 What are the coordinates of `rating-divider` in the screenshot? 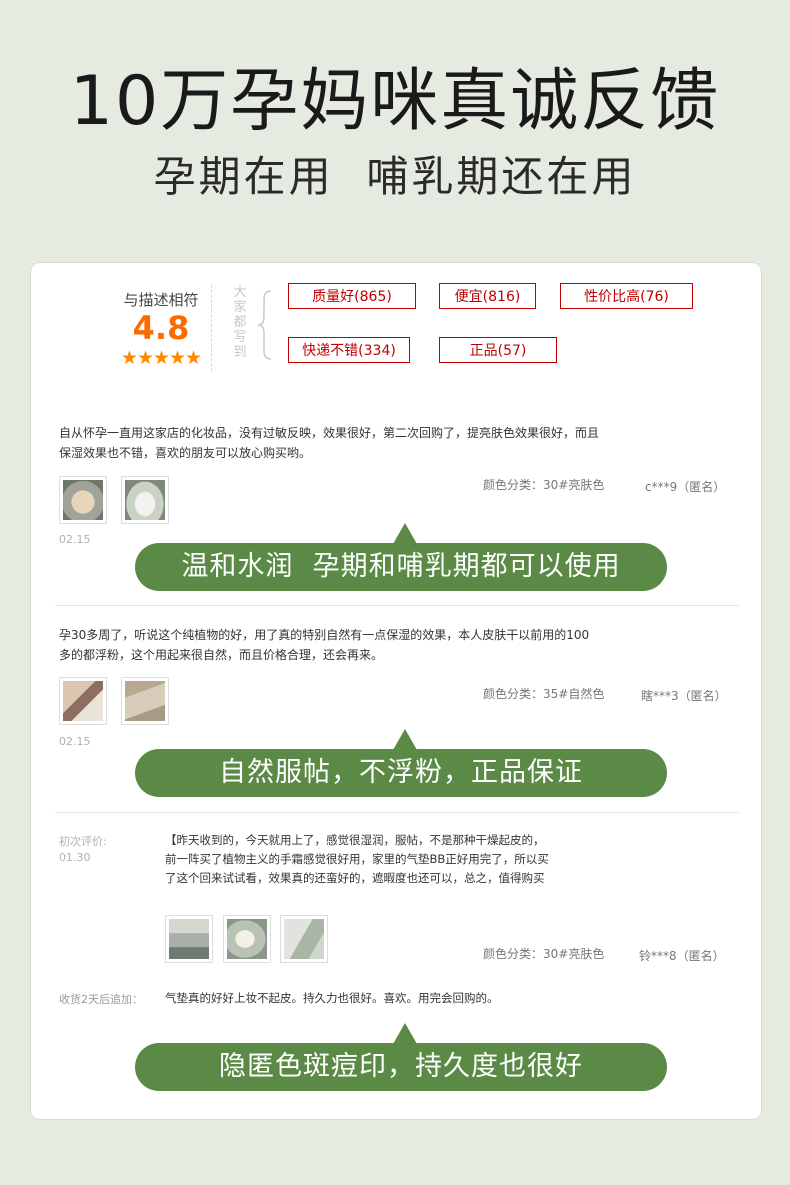 It's located at (211, 328).